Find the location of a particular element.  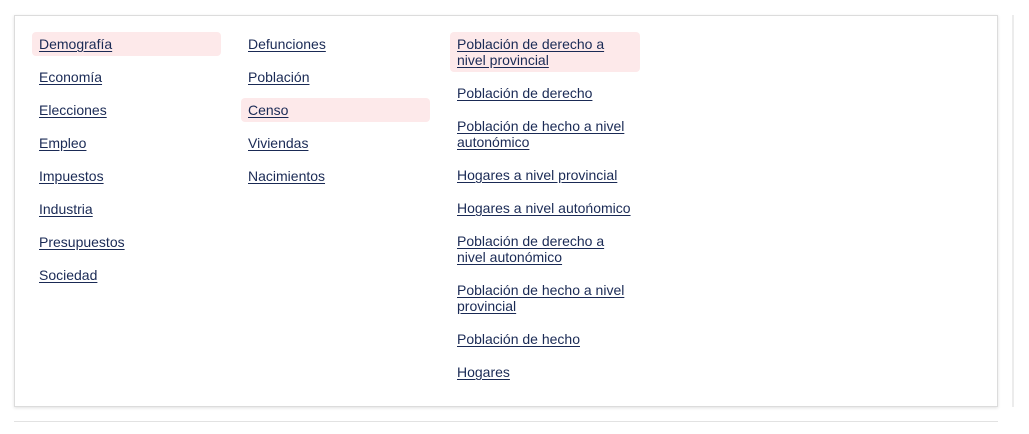

dataset-item: Población de hecho a nivel autonómico is located at coordinates (545, 134).